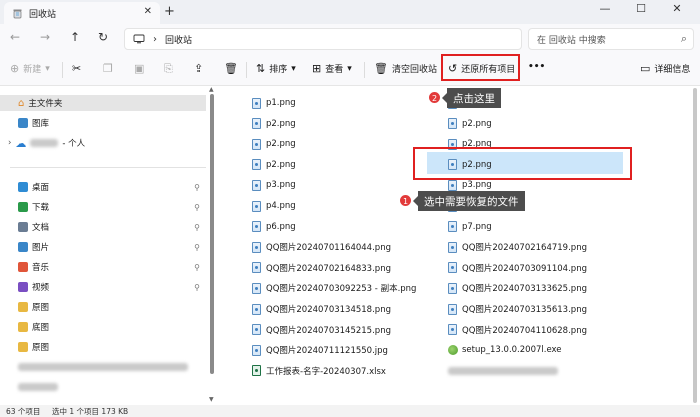  What do you see at coordinates (517, 268) in the screenshot?
I see `file-item: QQ图片20240703091104.png` at bounding box center [517, 268].